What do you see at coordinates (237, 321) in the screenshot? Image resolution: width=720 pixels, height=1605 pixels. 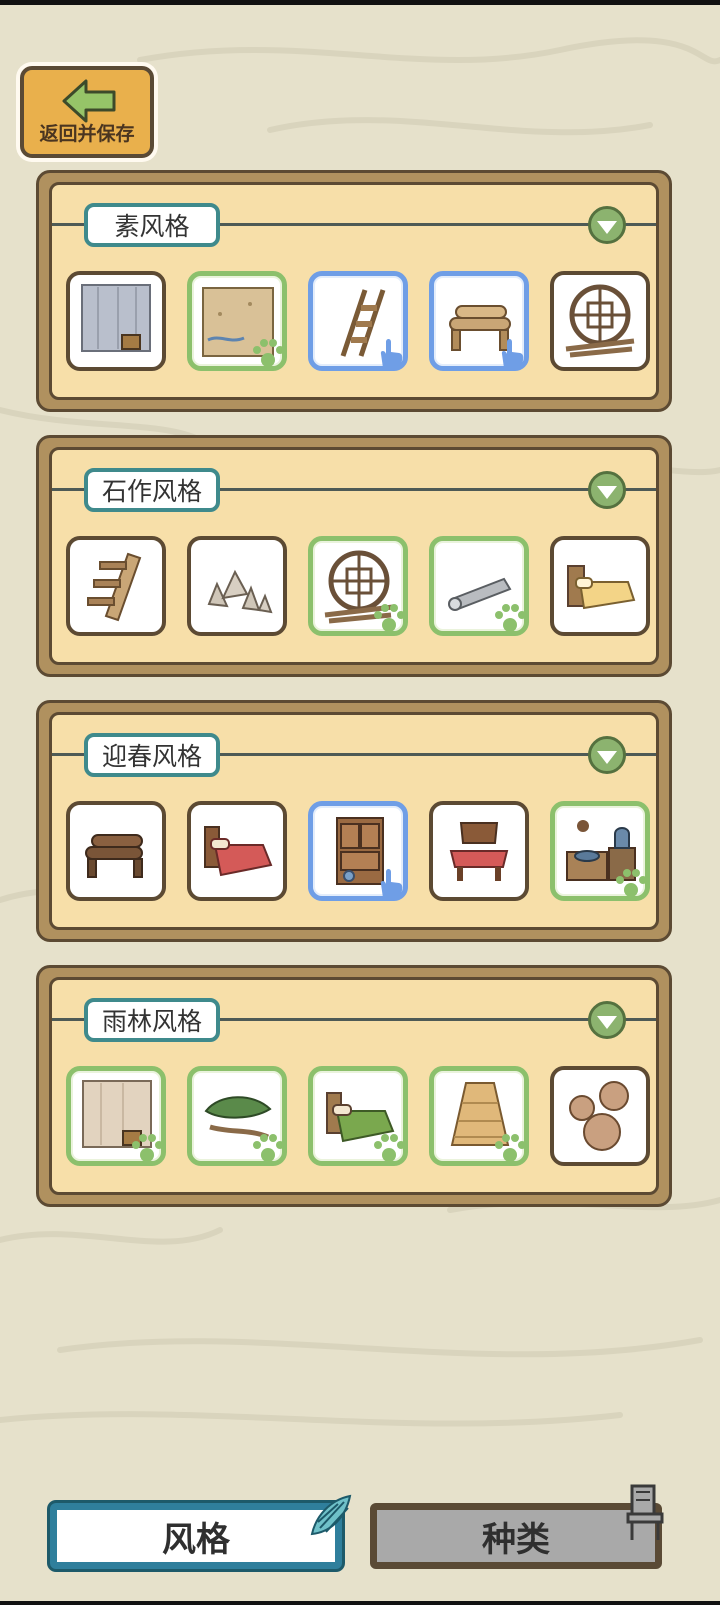 I see `item-straw-mat` at bounding box center [237, 321].